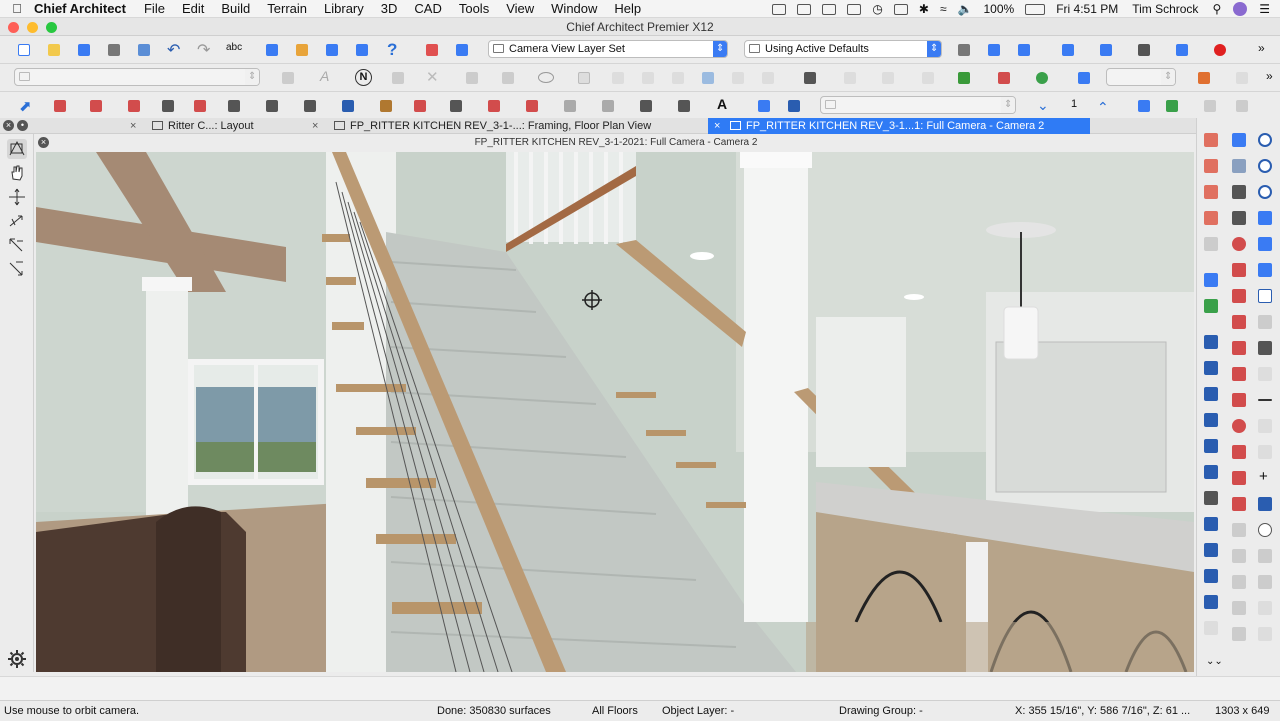 The width and height of the screenshot is (1280, 721). What do you see at coordinates (608, 49) in the screenshot?
I see `layer-set-dropdown: Camera View Layer Set` at bounding box center [608, 49].